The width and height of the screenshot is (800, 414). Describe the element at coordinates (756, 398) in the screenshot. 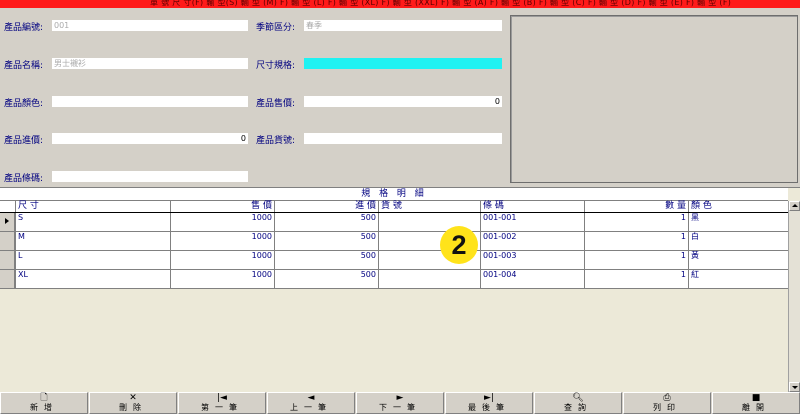

I see `exit-save-icon: ■` at that location.